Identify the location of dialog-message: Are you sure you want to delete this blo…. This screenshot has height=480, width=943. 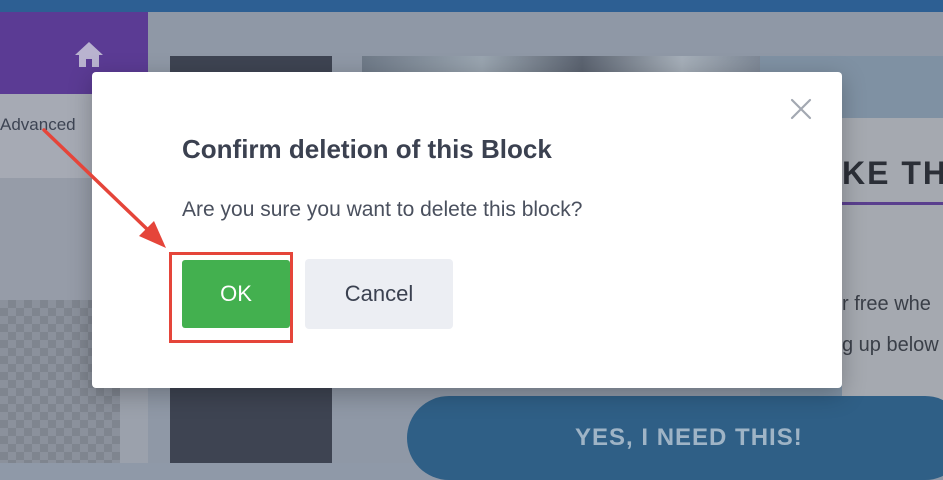
(382, 209).